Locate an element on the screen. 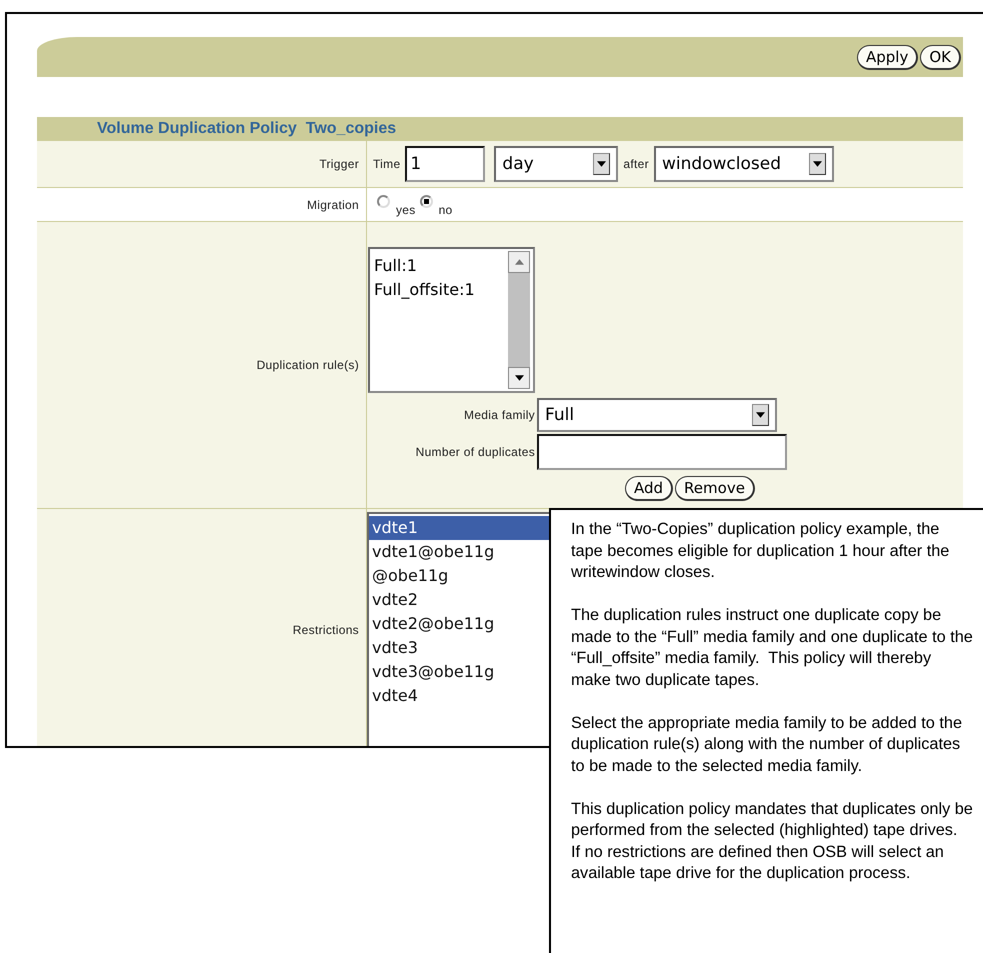 This screenshot has height=953, width=983. list-item: Full_offsite:1 is located at coordinates (439, 290).